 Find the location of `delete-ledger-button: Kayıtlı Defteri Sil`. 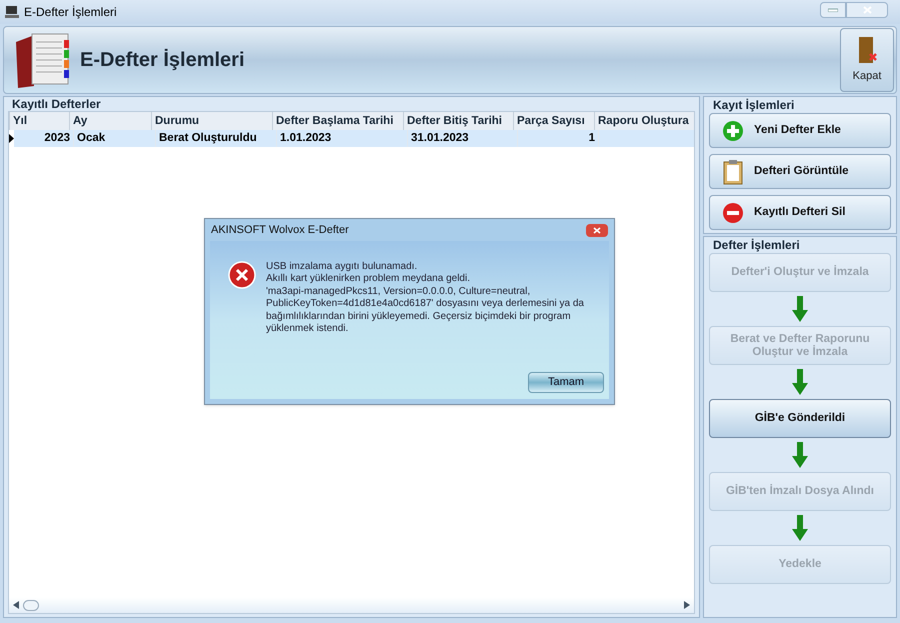

delete-ledger-button: Kayıtlı Defteri Sil is located at coordinates (800, 212).